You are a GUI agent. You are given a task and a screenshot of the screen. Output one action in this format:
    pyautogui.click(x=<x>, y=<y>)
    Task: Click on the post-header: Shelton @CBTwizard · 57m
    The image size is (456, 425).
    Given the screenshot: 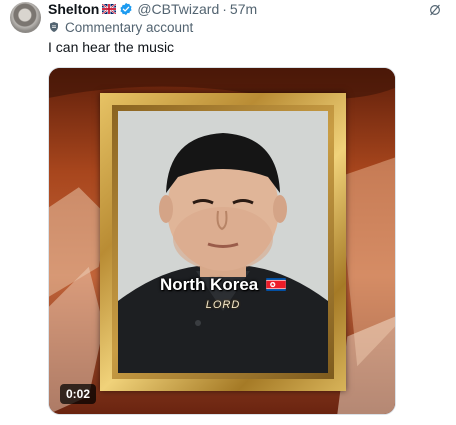 What is the action you would take?
    pyautogui.click(x=152, y=8)
    